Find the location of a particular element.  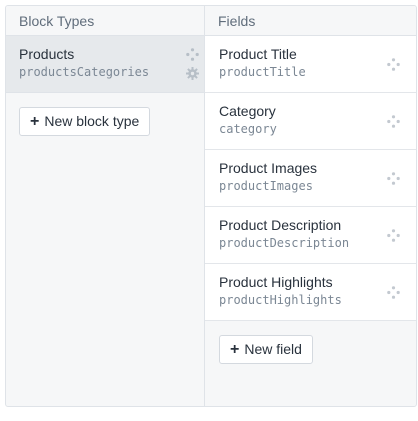

fields-header: Fields is located at coordinates (310, 21).